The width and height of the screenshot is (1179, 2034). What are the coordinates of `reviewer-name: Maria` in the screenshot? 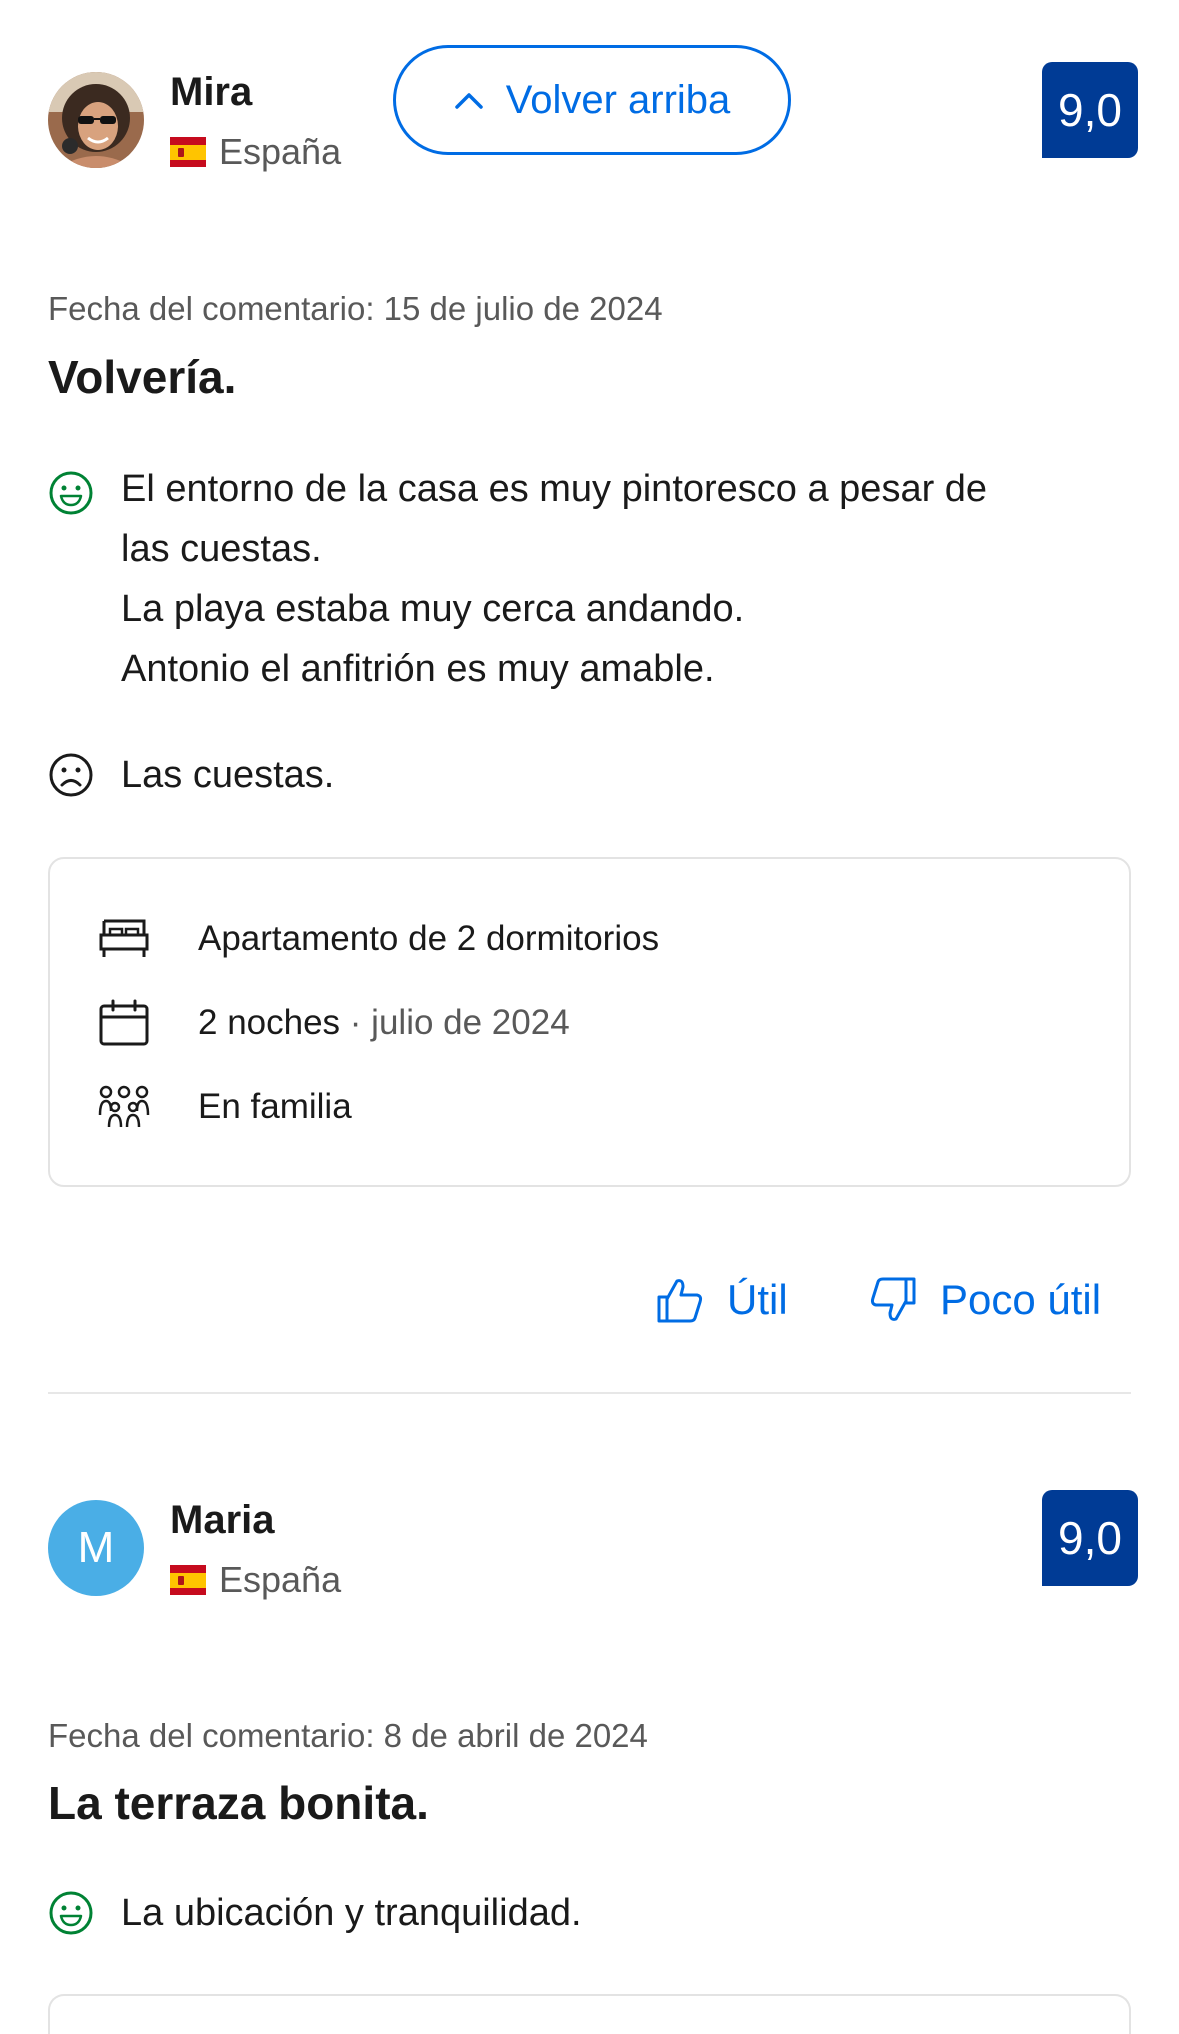 It's located at (222, 1520).